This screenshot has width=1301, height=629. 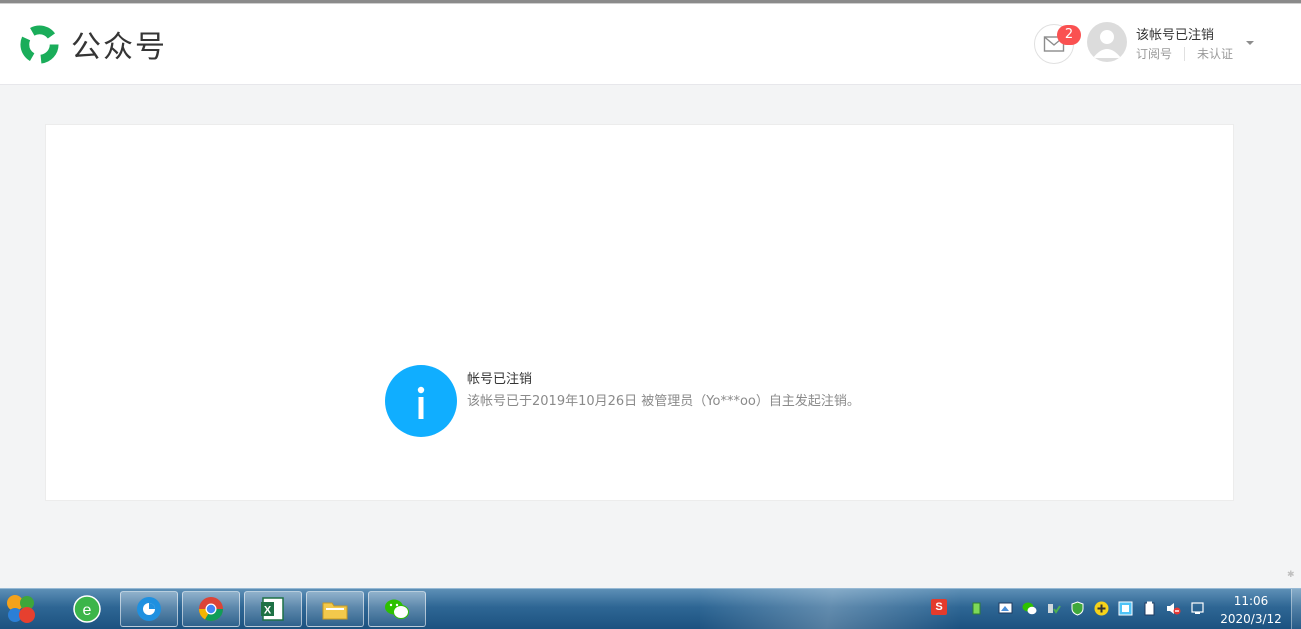 I want to click on notification-icon, so click(x=1197, y=608).